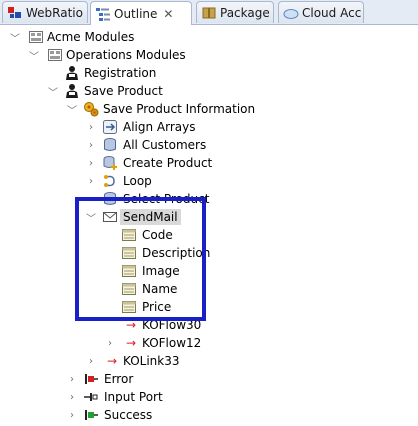  Describe the element at coordinates (91, 109) in the screenshot. I see `operation-group-icon` at that location.